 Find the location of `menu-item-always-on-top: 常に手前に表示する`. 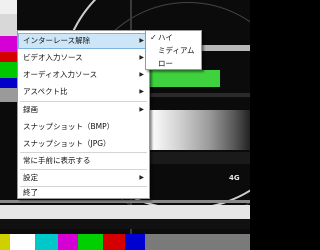

menu-item-always-on-top: 常に手前に表示する is located at coordinates (83, 161).